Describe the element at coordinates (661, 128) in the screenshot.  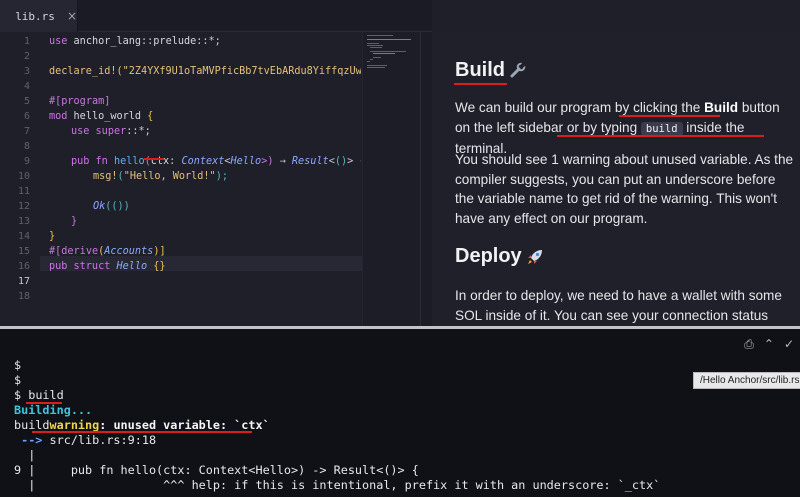
I see `build-inline-code: build` at that location.